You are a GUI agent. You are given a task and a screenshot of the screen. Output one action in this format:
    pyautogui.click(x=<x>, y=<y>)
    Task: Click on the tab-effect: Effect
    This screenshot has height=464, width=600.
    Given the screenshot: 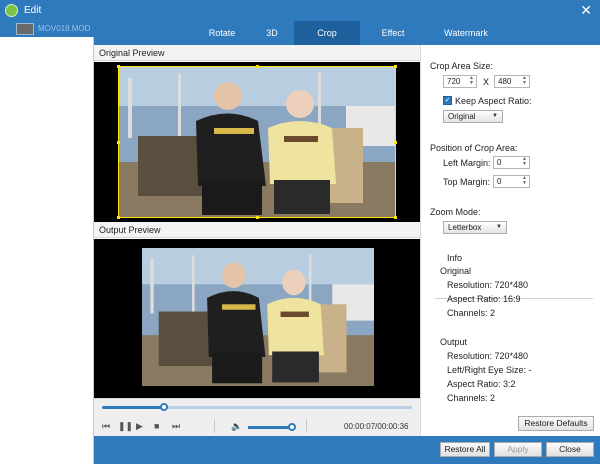 What is the action you would take?
    pyautogui.click(x=393, y=33)
    